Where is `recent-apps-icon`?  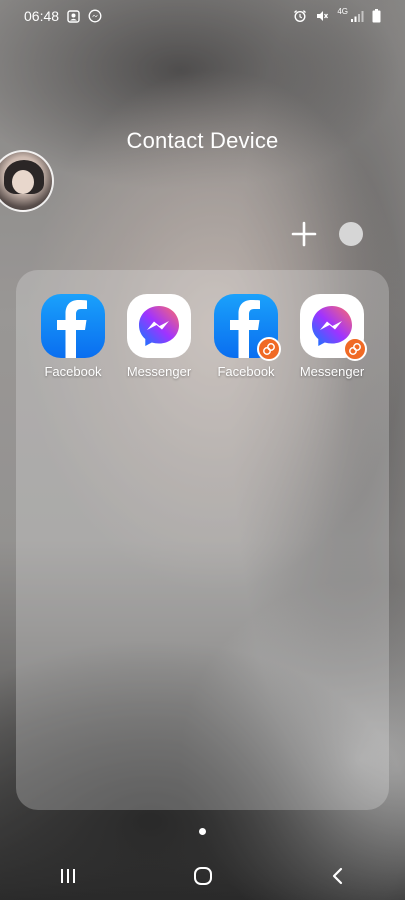 recent-apps-icon is located at coordinates (67, 876).